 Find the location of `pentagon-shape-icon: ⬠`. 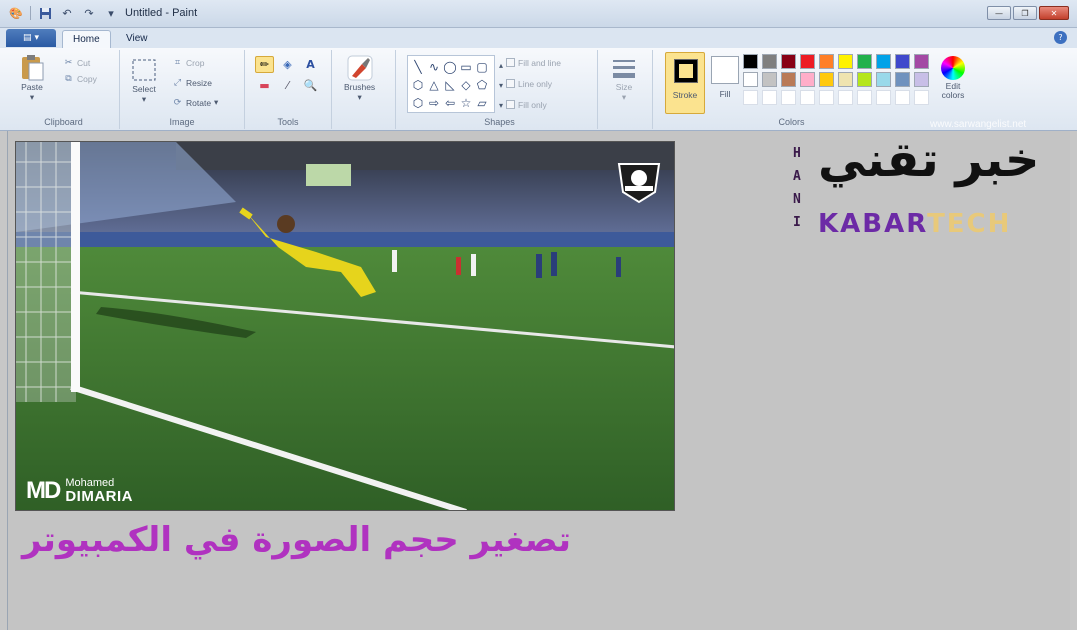

pentagon-shape-icon: ⬠ is located at coordinates (482, 85).